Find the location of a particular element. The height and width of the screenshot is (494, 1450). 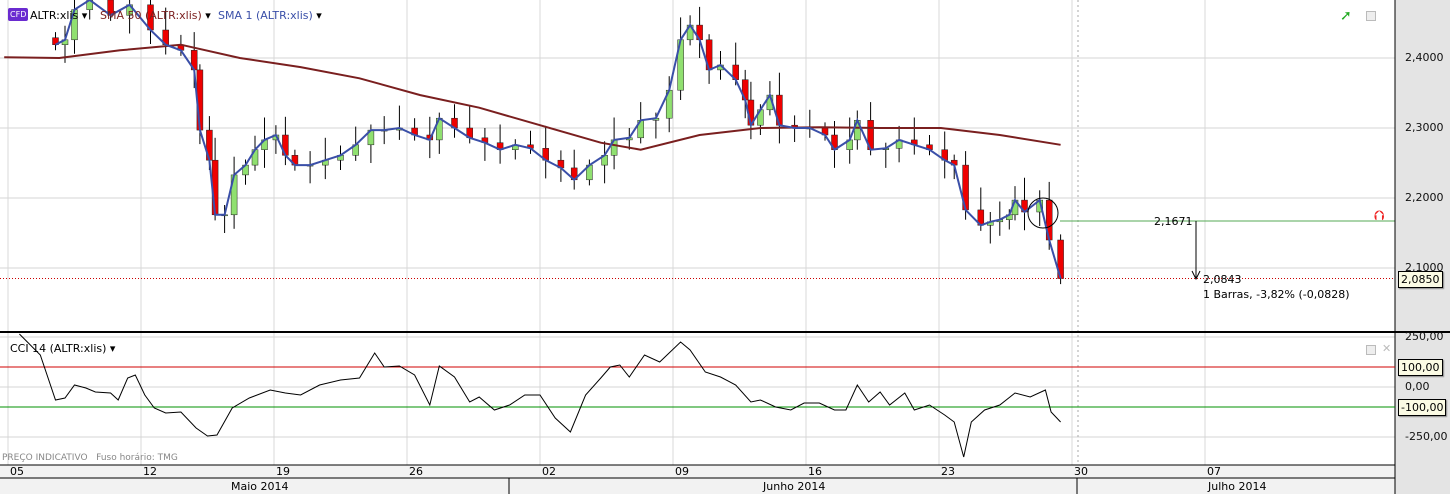

trend-icon: ➚ is located at coordinates (1346, 16).